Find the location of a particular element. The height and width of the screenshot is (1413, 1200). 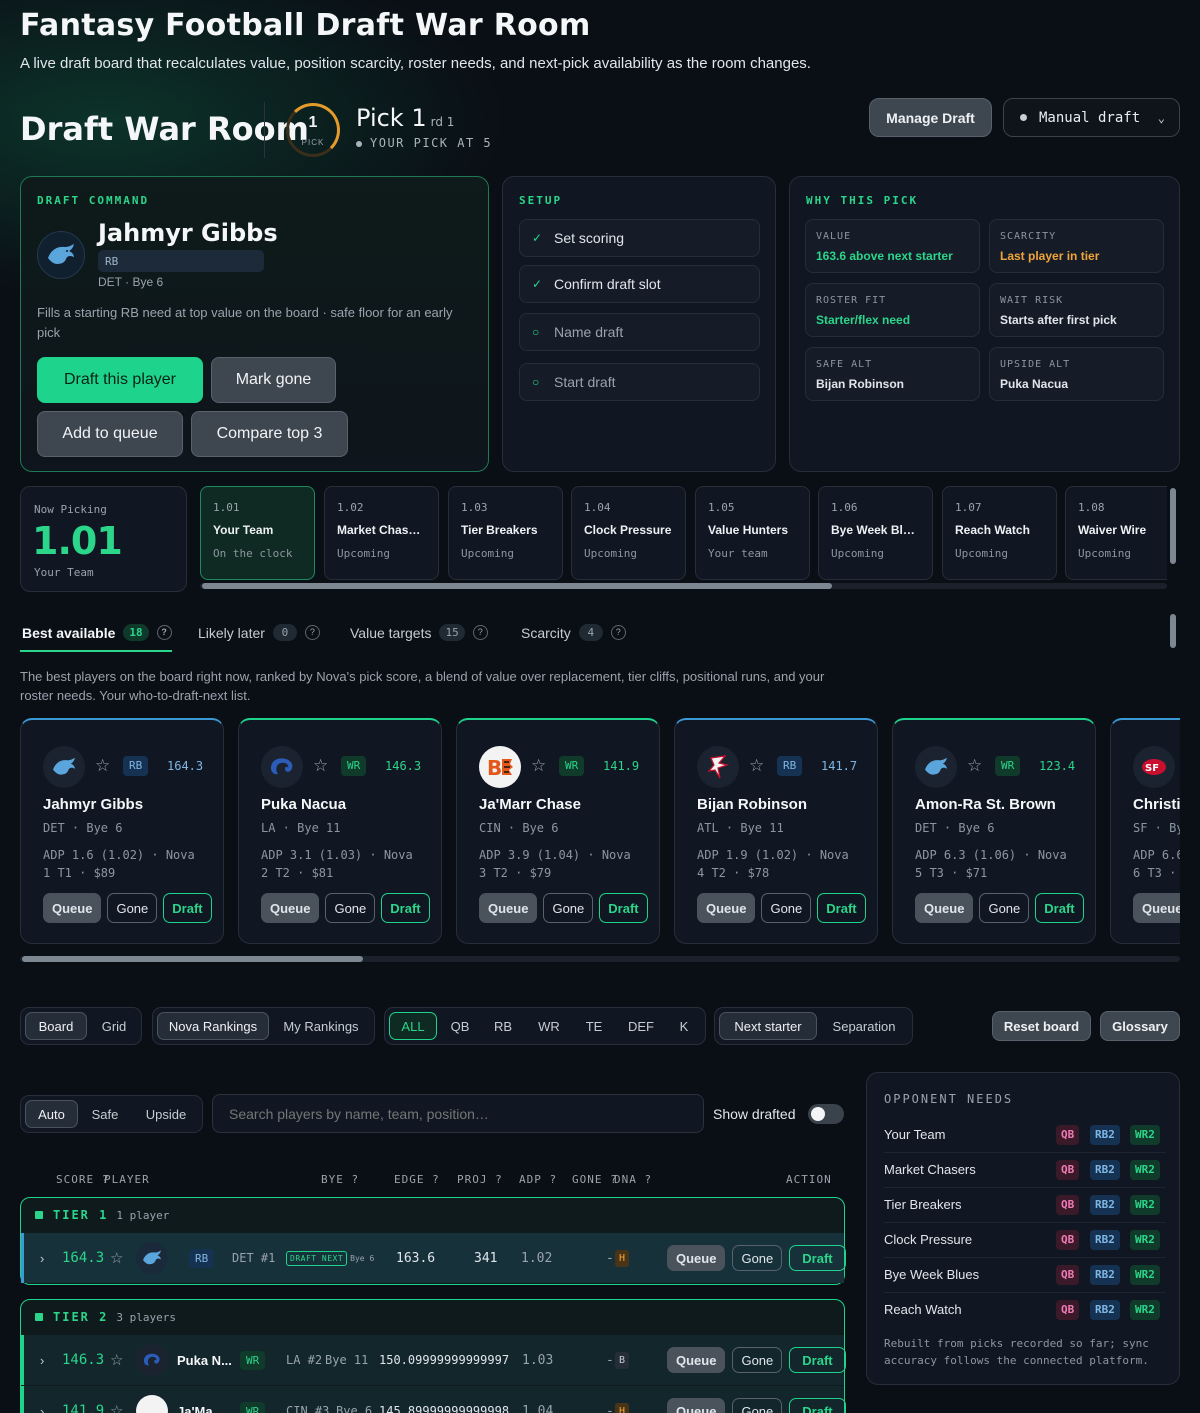

filter-k: K is located at coordinates (684, 1026).